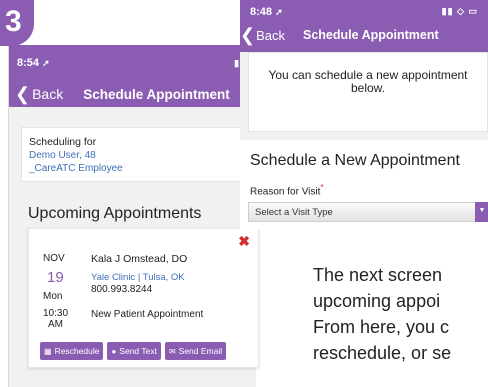 This screenshot has width=488, height=387. Describe the element at coordinates (369, 189) in the screenshot. I see `reason-for-visit-label: Reason for Visit*` at that location.